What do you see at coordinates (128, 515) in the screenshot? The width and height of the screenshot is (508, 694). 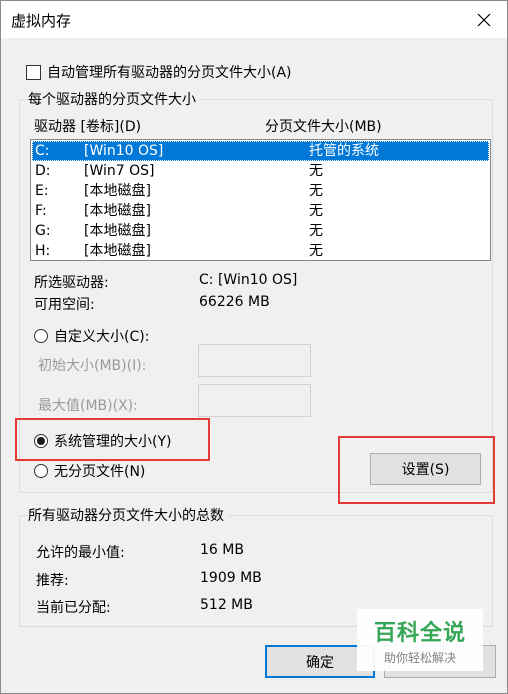 I see `totals-group-label: 所有驱动器分页文件大小的总数` at bounding box center [128, 515].